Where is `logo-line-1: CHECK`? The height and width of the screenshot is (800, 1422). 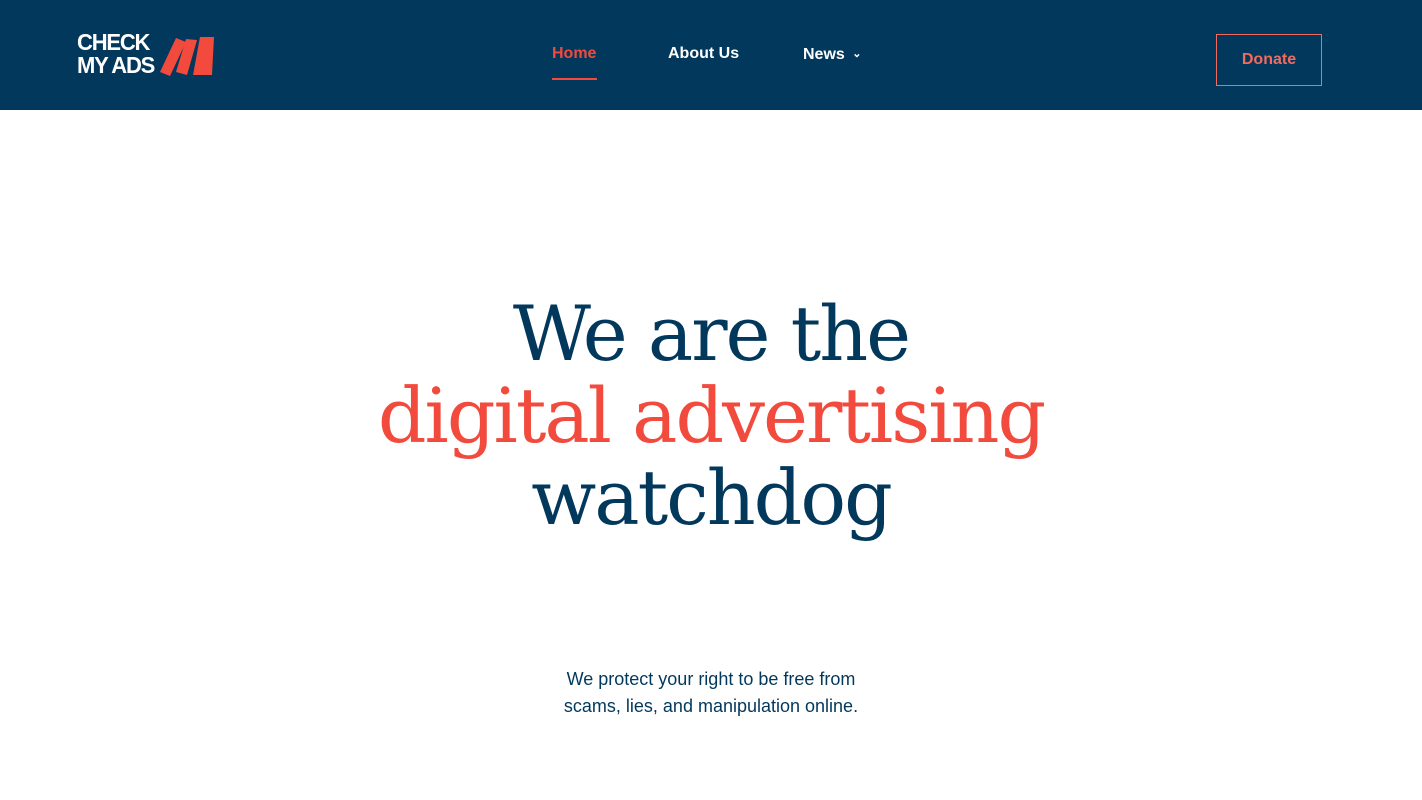 logo-line-1: CHECK is located at coordinates (113, 42).